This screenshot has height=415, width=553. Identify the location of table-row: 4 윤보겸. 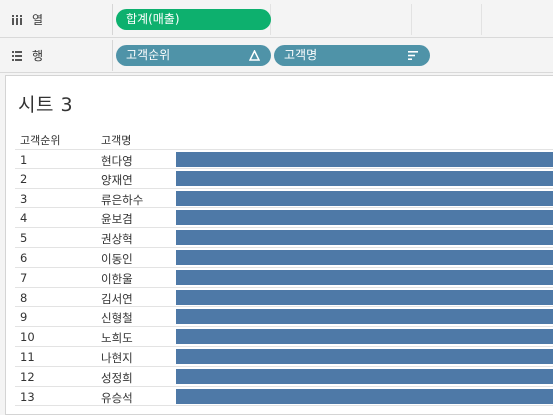
(284, 218).